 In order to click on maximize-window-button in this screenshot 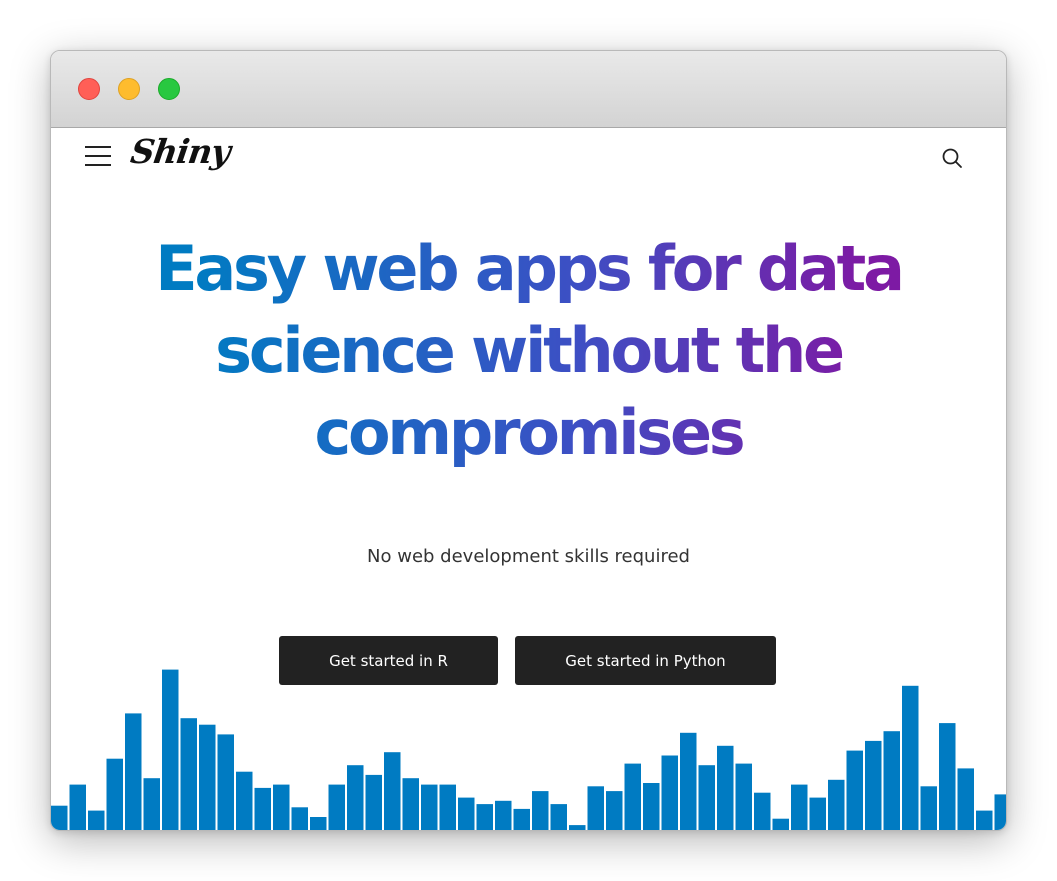, I will do `click(169, 89)`.